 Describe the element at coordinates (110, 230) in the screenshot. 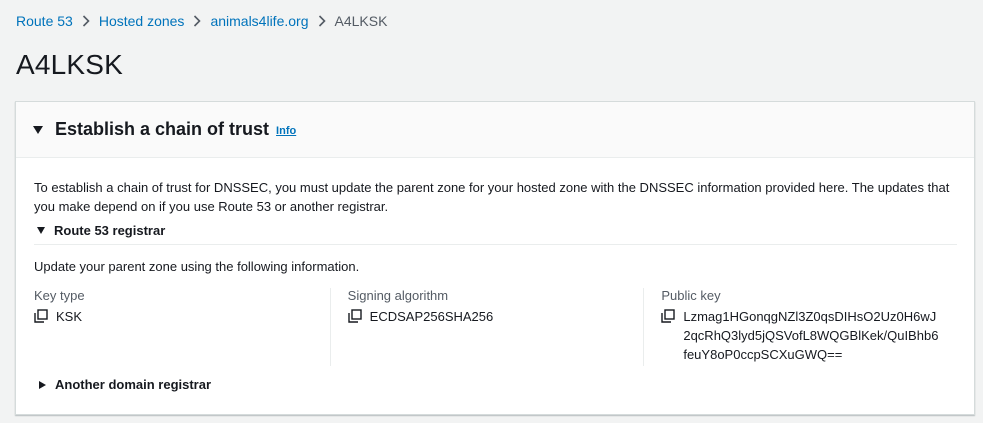

I see `route53-registrar-title: Route 53 registrar` at that location.